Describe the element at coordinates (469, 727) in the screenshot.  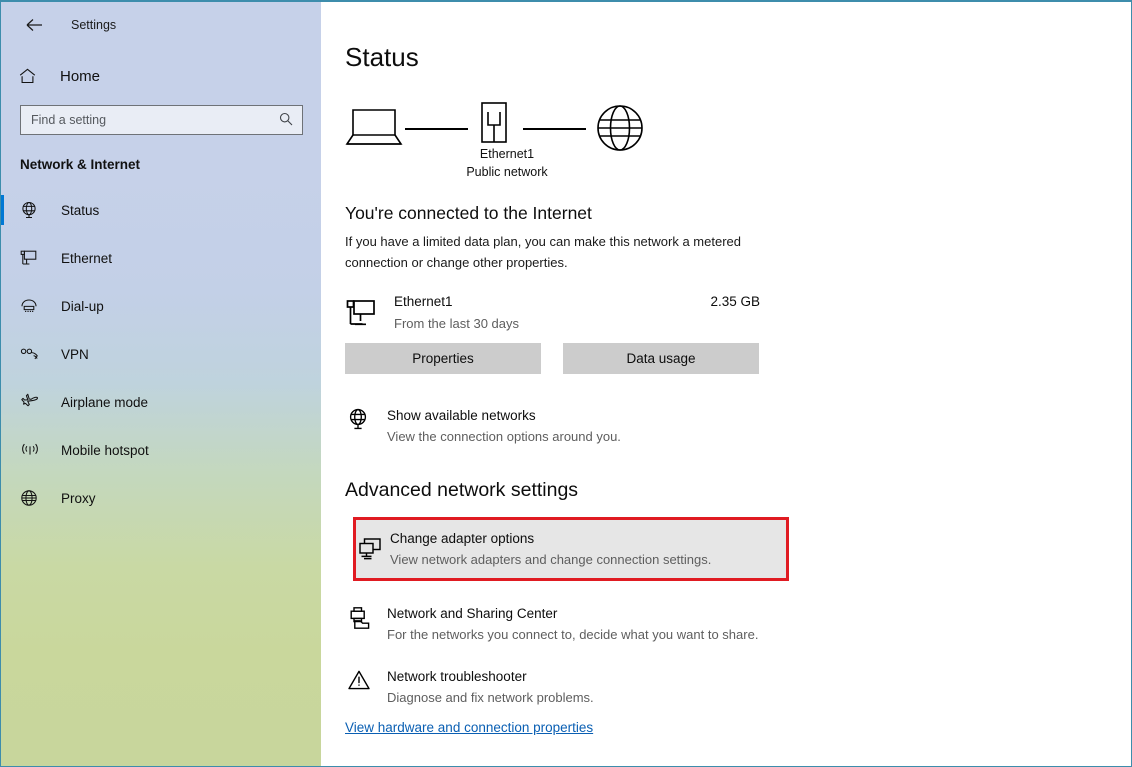
I see `hardware-properties-link: View hardware and connection properties` at that location.